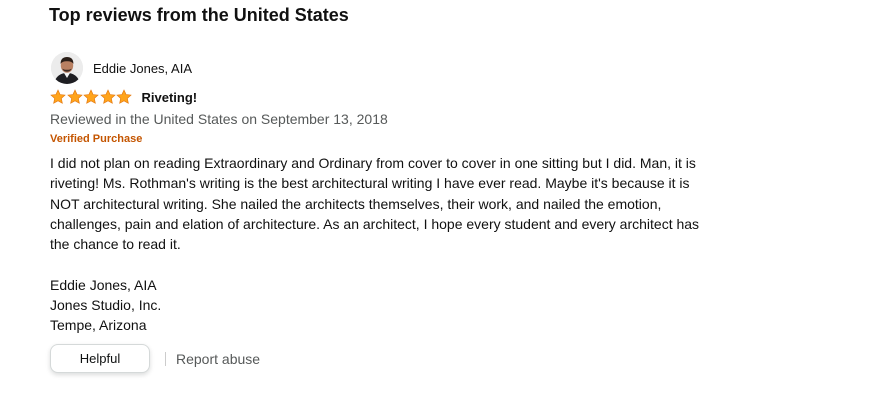 The width and height of the screenshot is (894, 404). I want to click on rating-row: Riveting!, so click(123, 97).